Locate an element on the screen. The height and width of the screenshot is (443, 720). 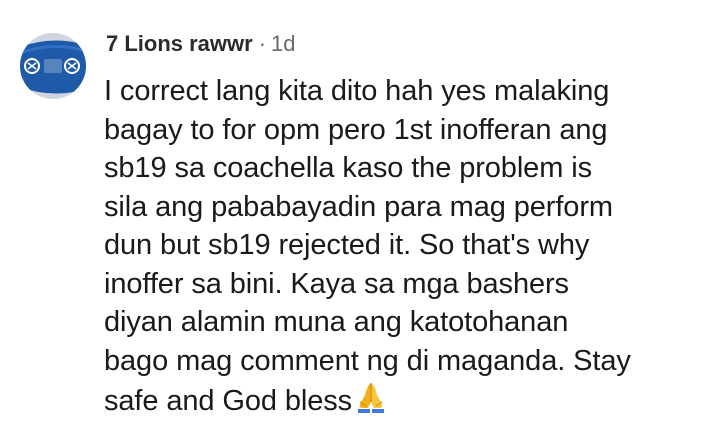
timestamp: 1d is located at coordinates (283, 43).